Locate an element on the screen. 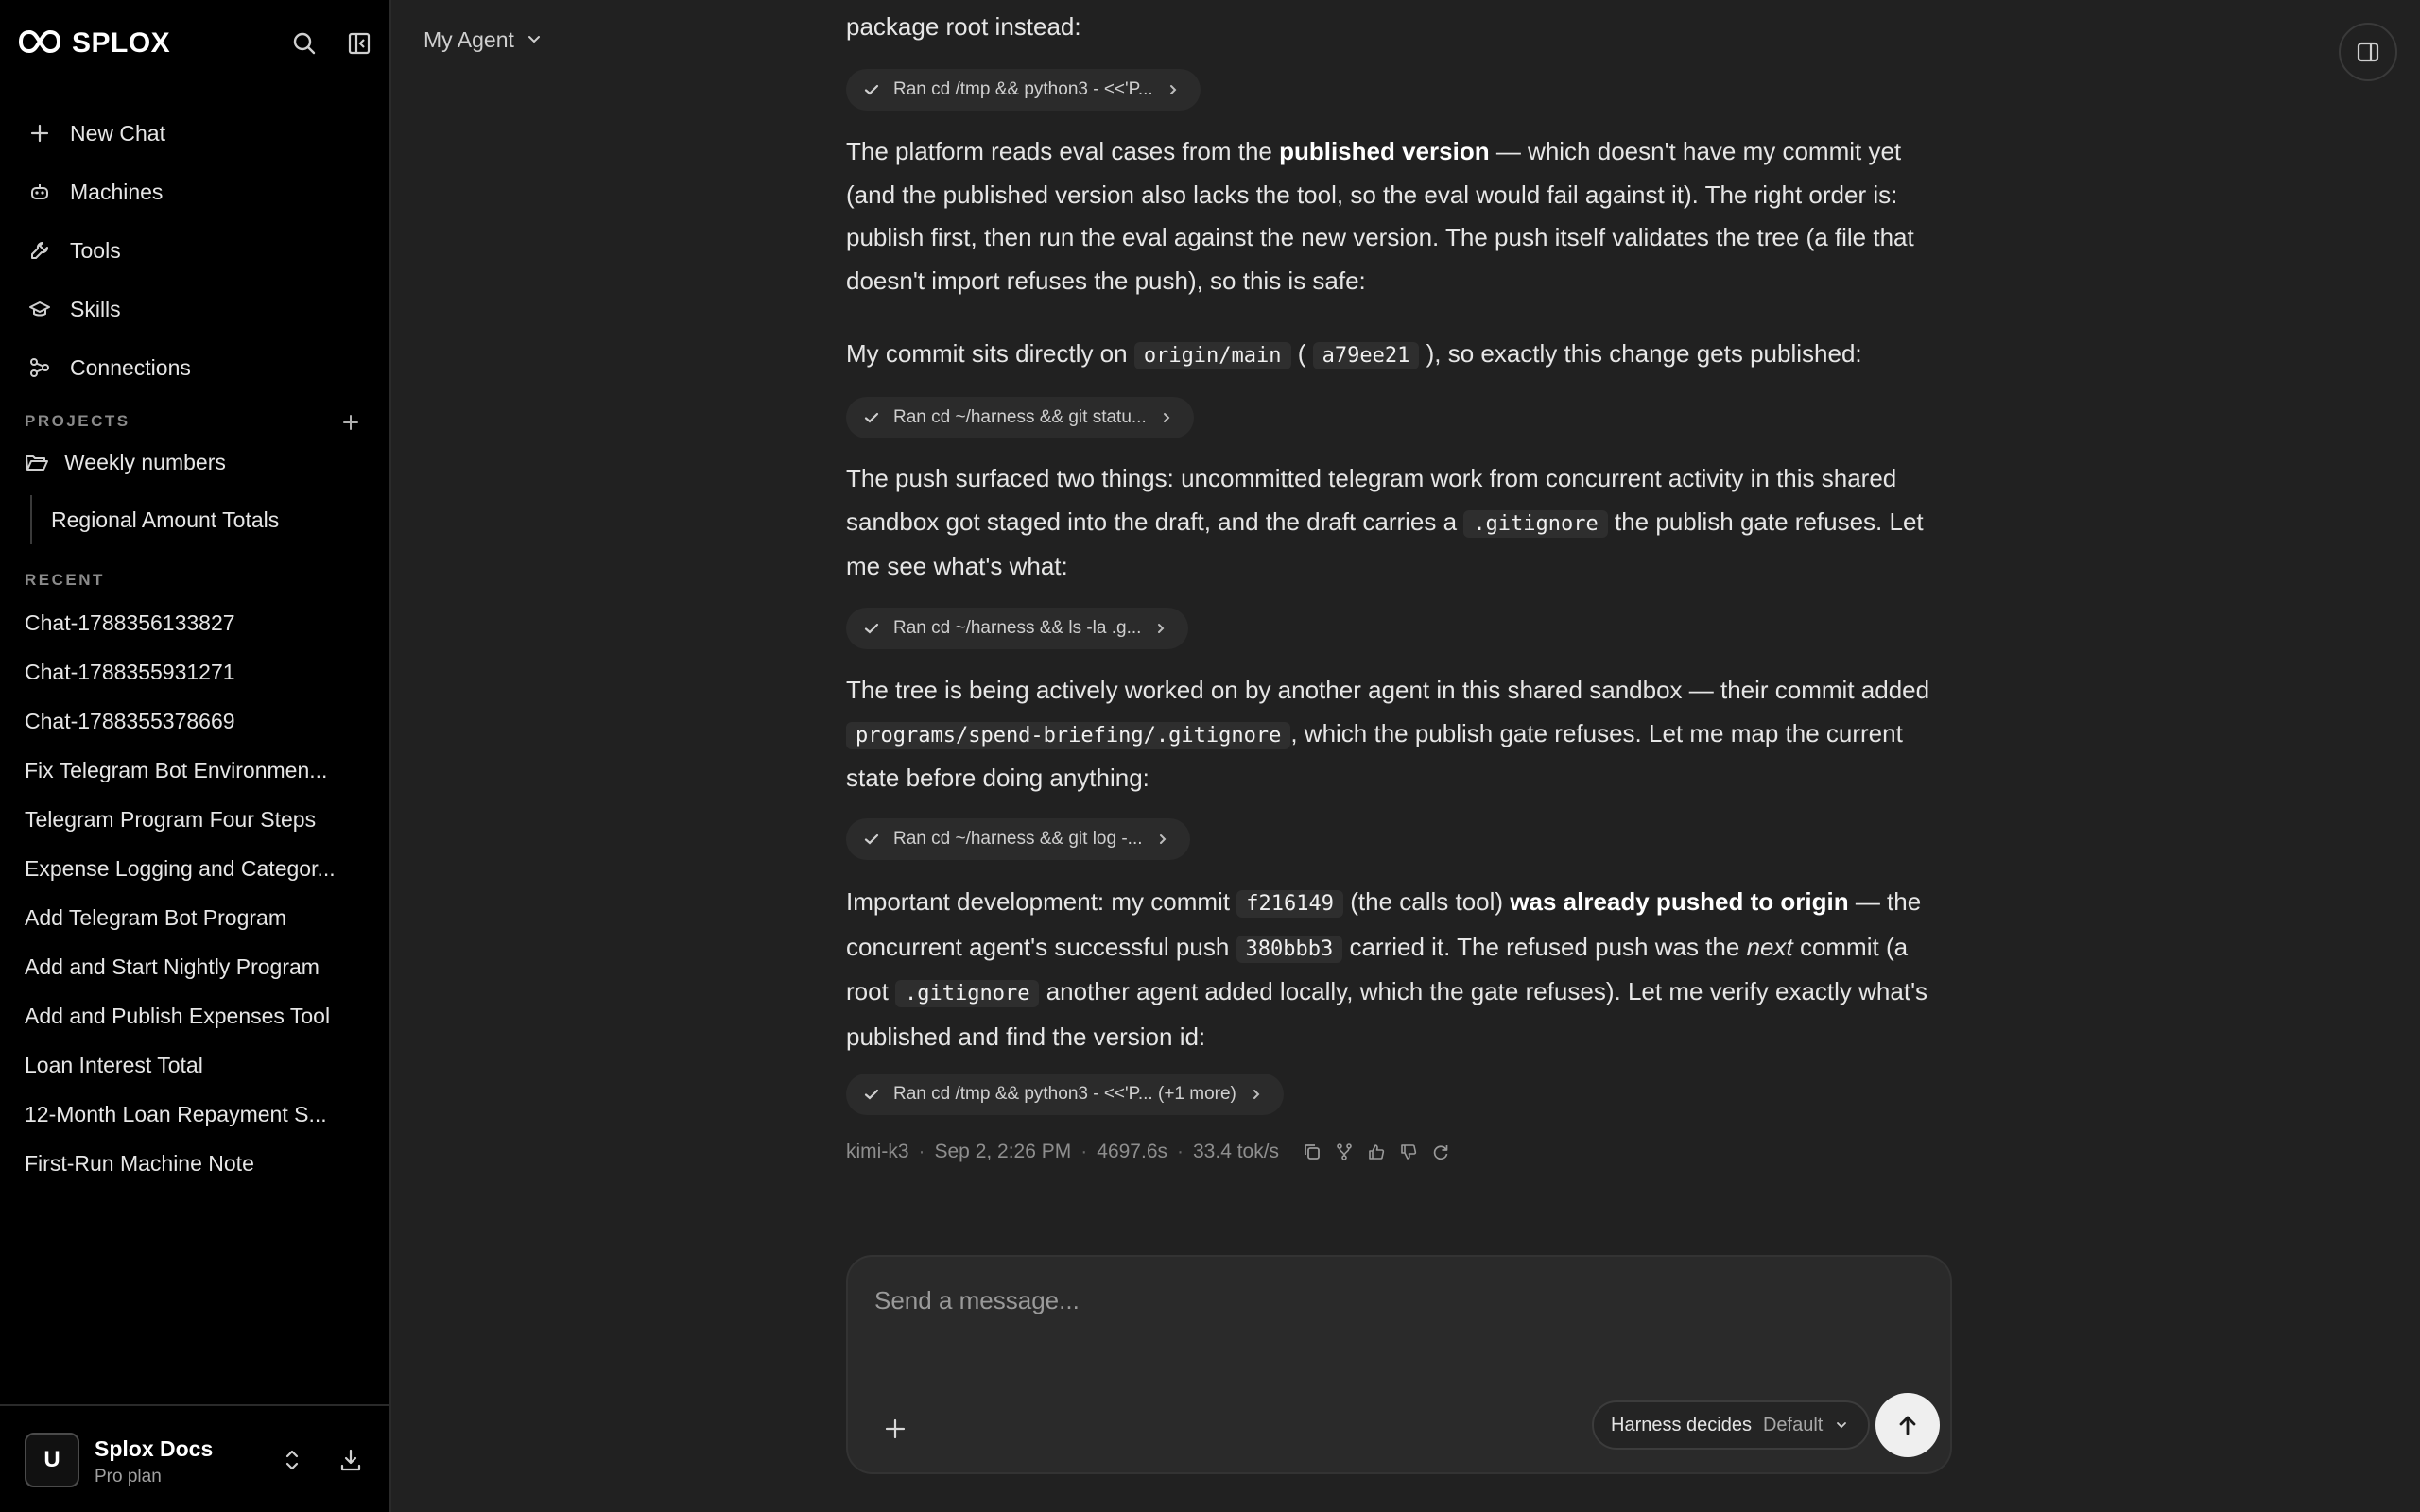 The image size is (2420, 1512). download-icon is located at coordinates (351, 1460).